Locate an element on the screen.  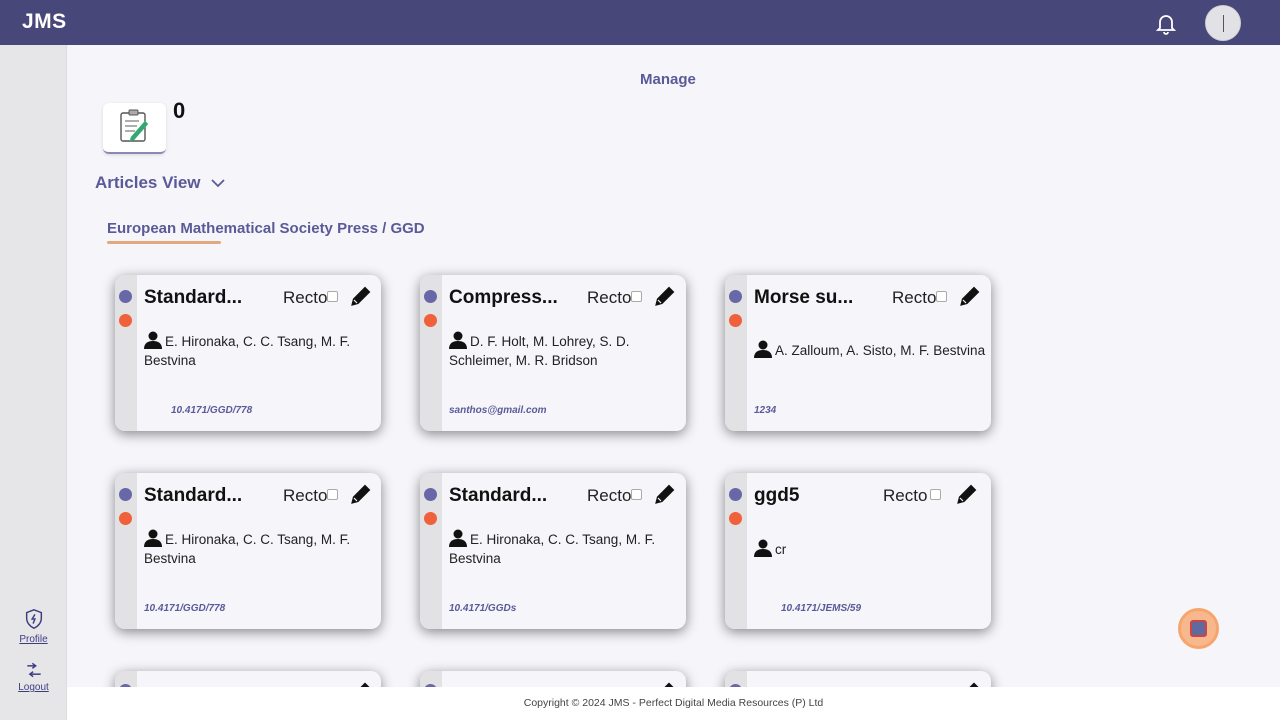
article-doi: 10.4171/JEMS/59 is located at coordinates (821, 608).